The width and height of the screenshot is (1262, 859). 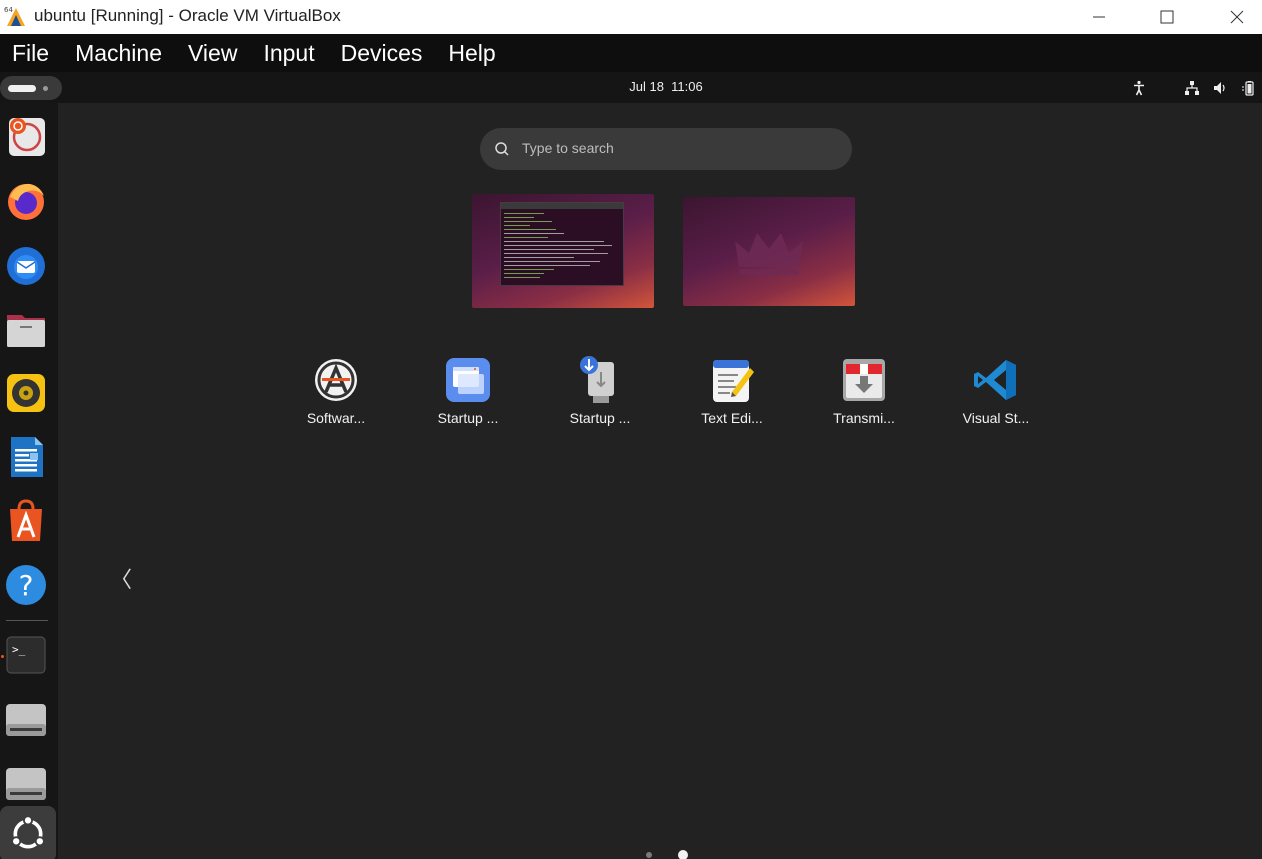 What do you see at coordinates (562, 244) in the screenshot?
I see `terminal-window-thumbnail` at bounding box center [562, 244].